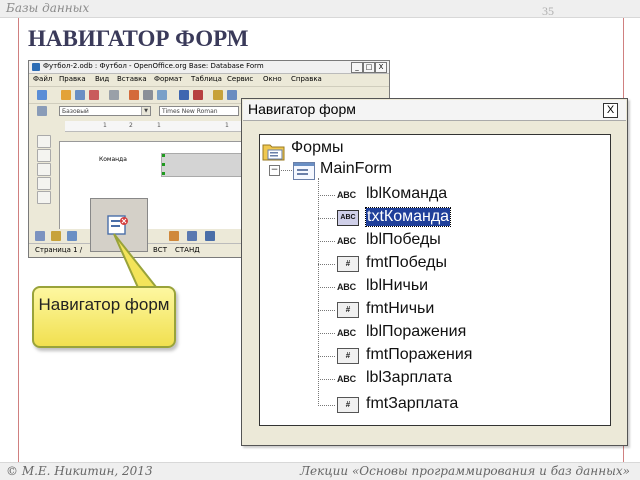 This screenshot has height=480, width=640. Describe the element at coordinates (44, 183) in the screenshot. I see `text-control-icon` at that location.